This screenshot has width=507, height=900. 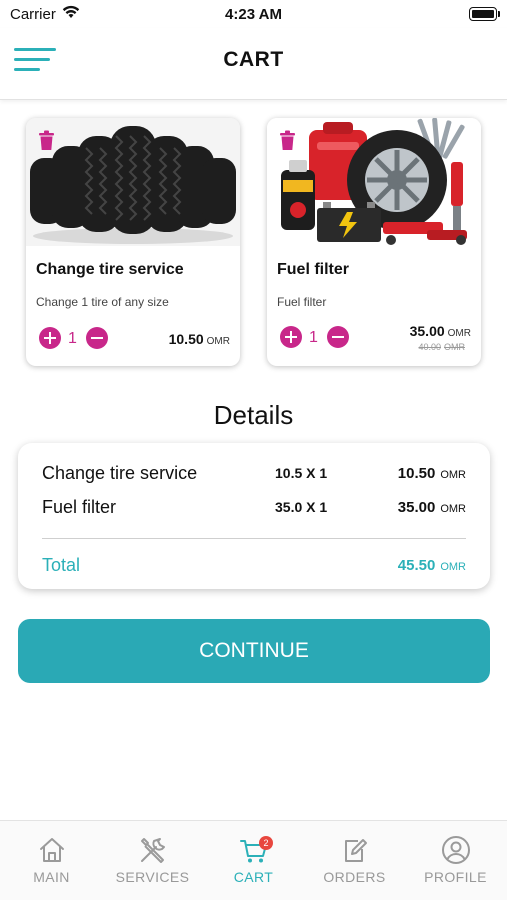 What do you see at coordinates (302, 302) in the screenshot?
I see `item-description: Fuel filter` at bounding box center [302, 302].